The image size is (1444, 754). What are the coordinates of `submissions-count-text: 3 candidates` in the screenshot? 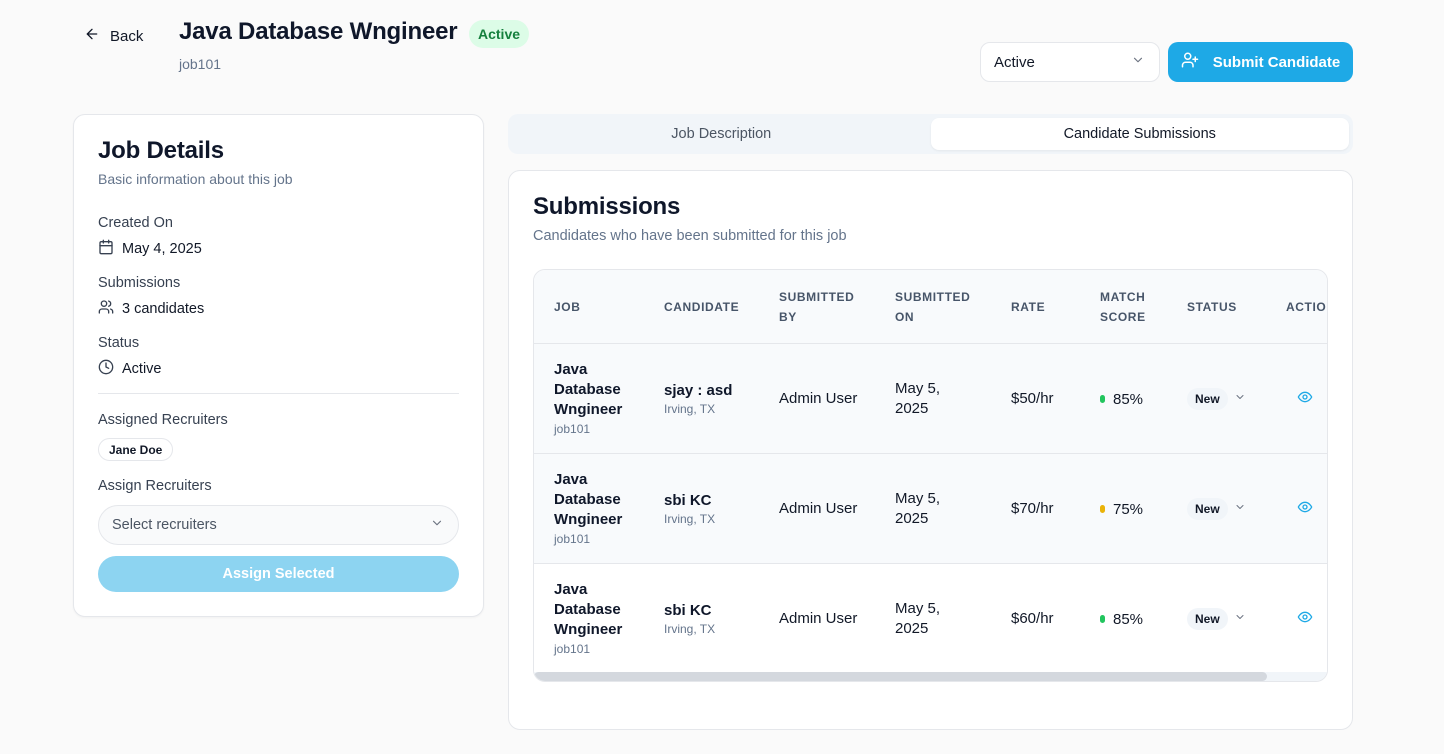 It's located at (163, 309).